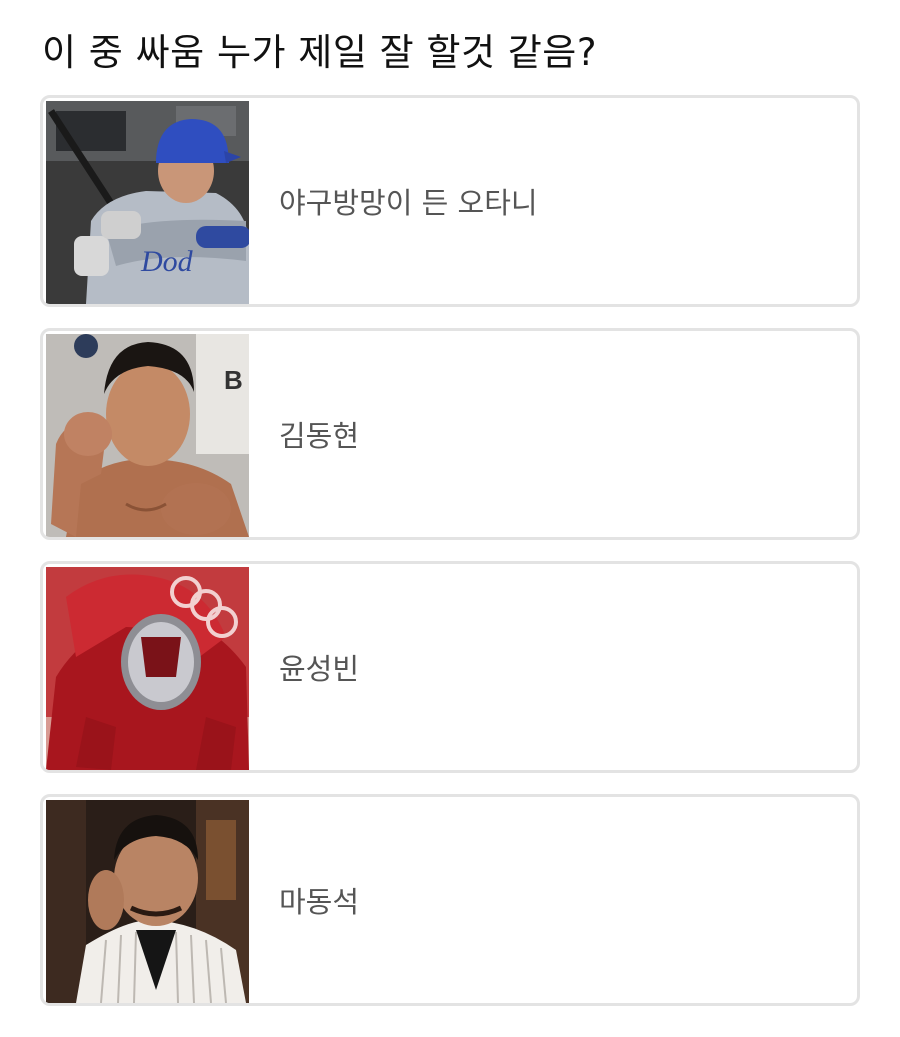 This screenshot has width=900, height=1037. What do you see at coordinates (147, 435) in the screenshot?
I see `fighter-photo: B` at bounding box center [147, 435].